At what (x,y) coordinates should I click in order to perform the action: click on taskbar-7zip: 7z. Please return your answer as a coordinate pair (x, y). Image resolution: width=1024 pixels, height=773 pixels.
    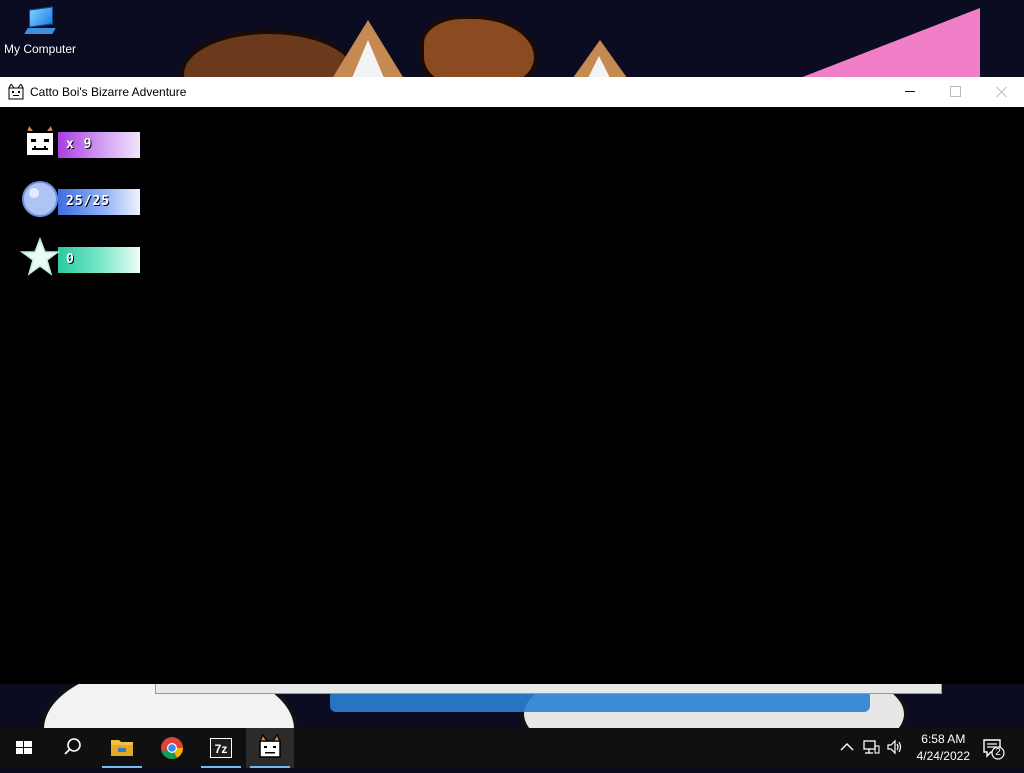
    Looking at the image, I should click on (221, 748).